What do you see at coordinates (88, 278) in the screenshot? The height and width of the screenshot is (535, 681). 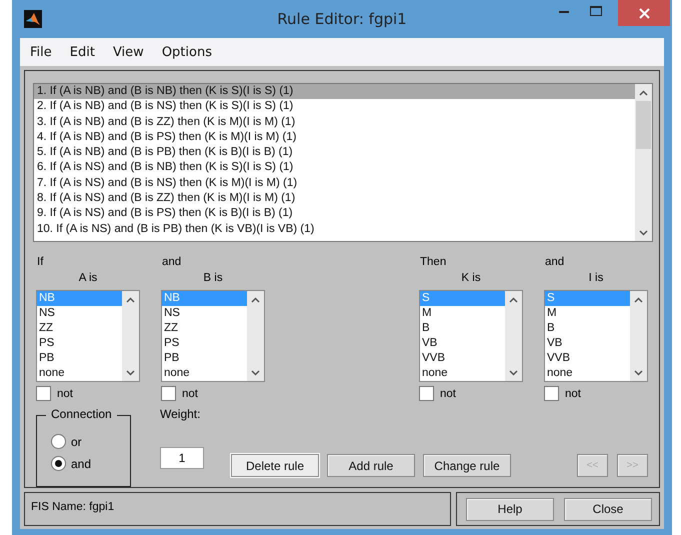 I see `variable-label: A is` at bounding box center [88, 278].